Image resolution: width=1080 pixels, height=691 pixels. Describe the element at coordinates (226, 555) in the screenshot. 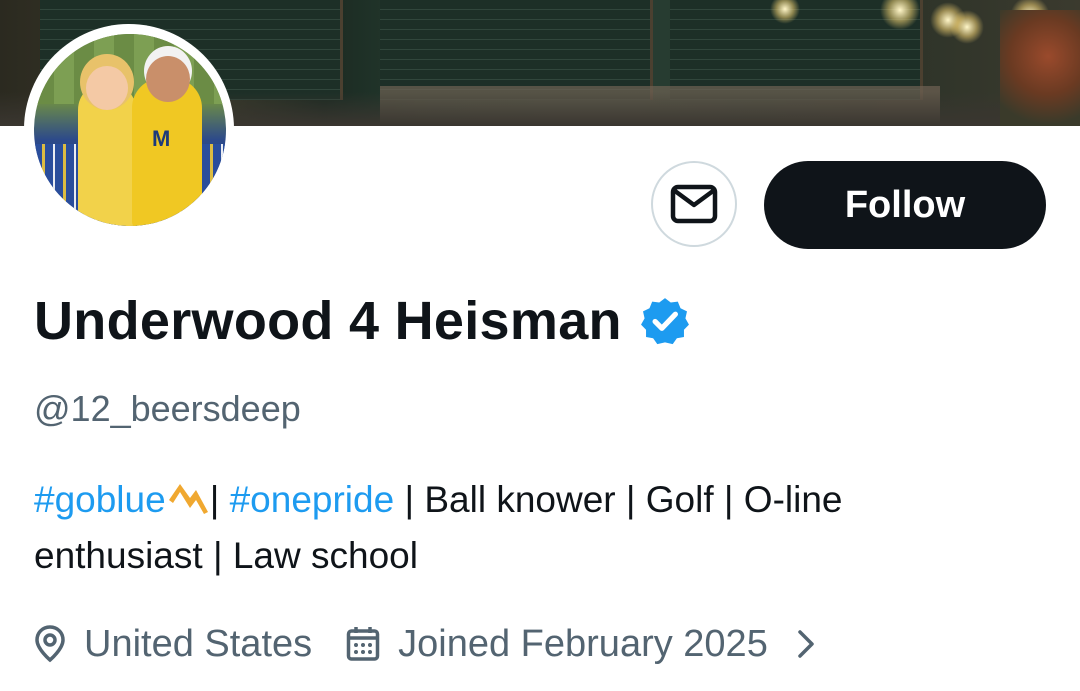

I see `bio-text-line2: enthusiast | Law school` at that location.